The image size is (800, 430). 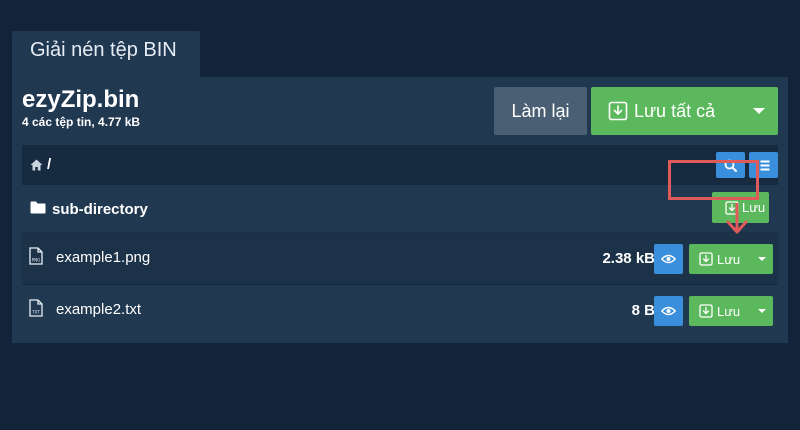 What do you see at coordinates (740, 207) in the screenshot?
I see `save-directory-button: Lưu` at bounding box center [740, 207].